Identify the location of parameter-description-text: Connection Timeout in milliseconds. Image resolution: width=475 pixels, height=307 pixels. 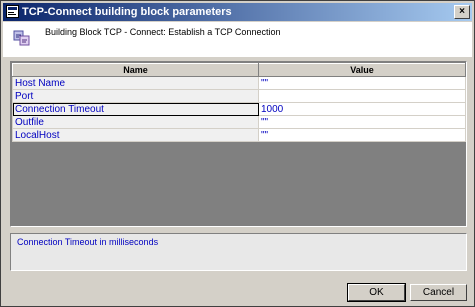
(88, 242).